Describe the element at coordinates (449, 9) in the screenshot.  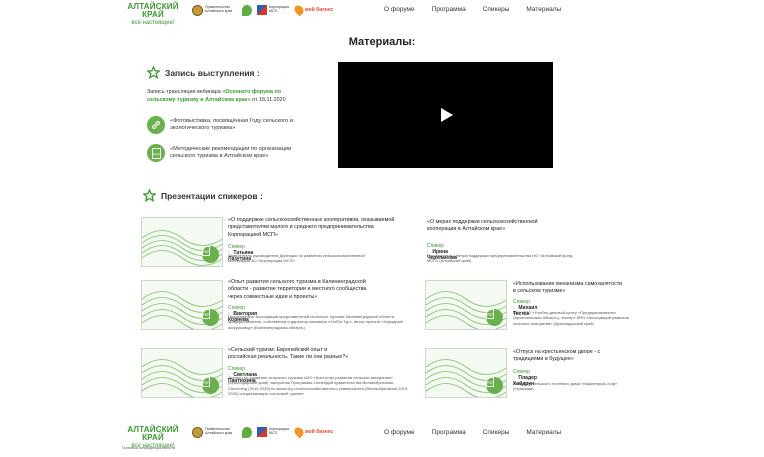
I see `nav-program: Программа` at that location.